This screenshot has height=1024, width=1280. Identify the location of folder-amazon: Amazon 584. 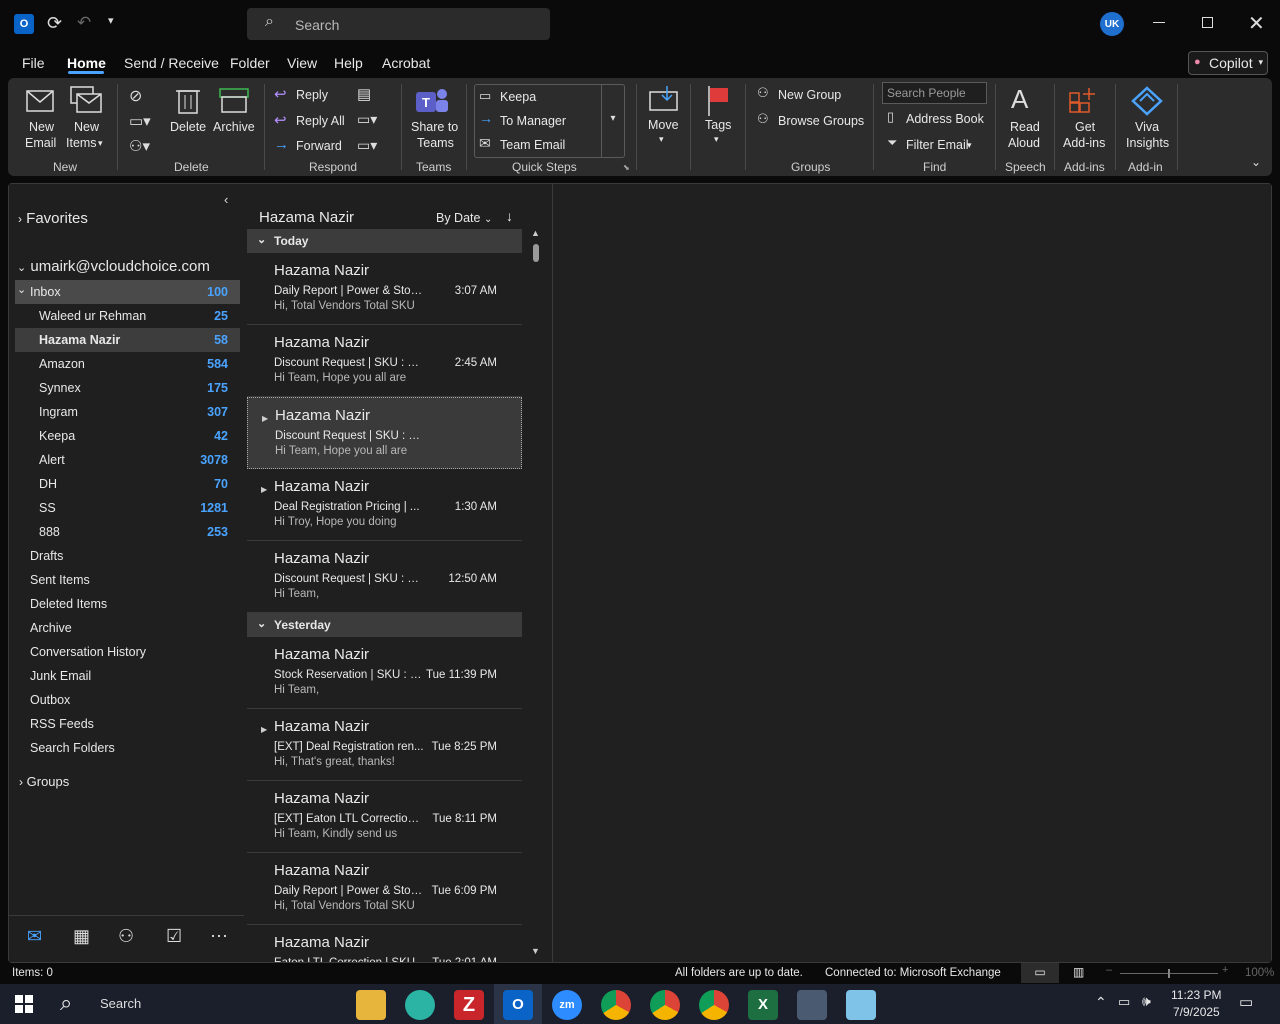
(127, 364).